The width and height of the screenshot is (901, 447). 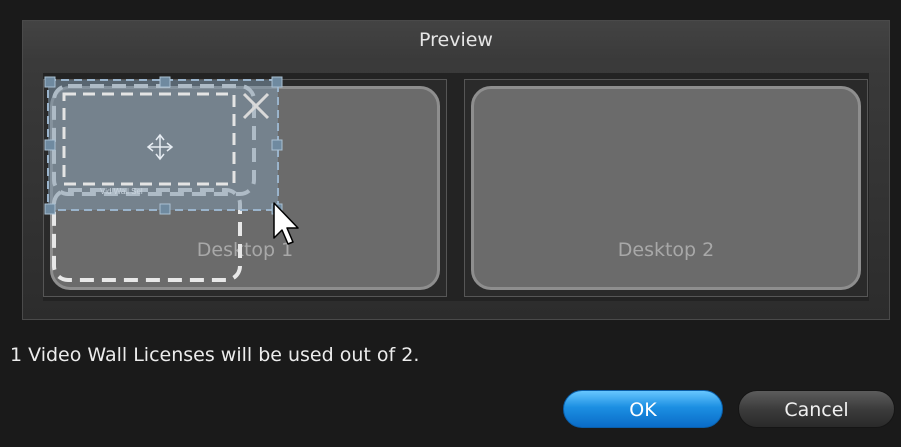 I want to click on preview-title: Preview, so click(x=456, y=40).